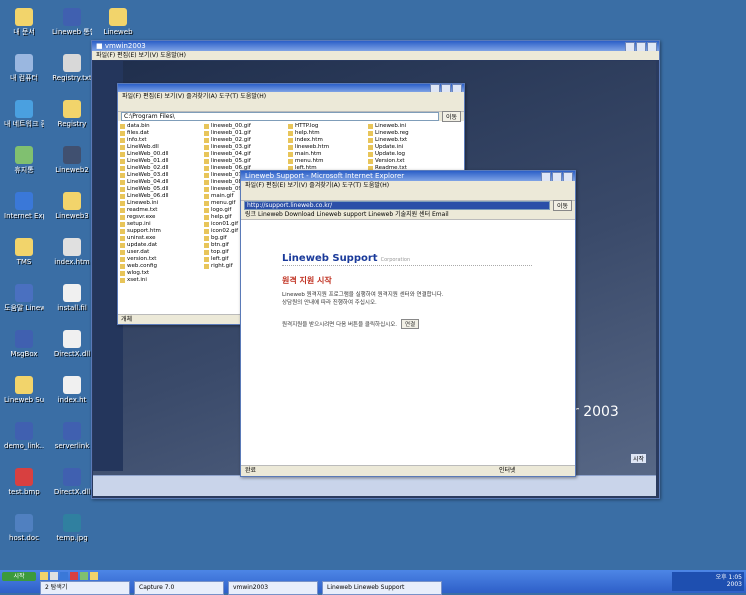  Describe the element at coordinates (375, 46) in the screenshot. I see `vm-title-bar: ■ vmwin2003` at that location.